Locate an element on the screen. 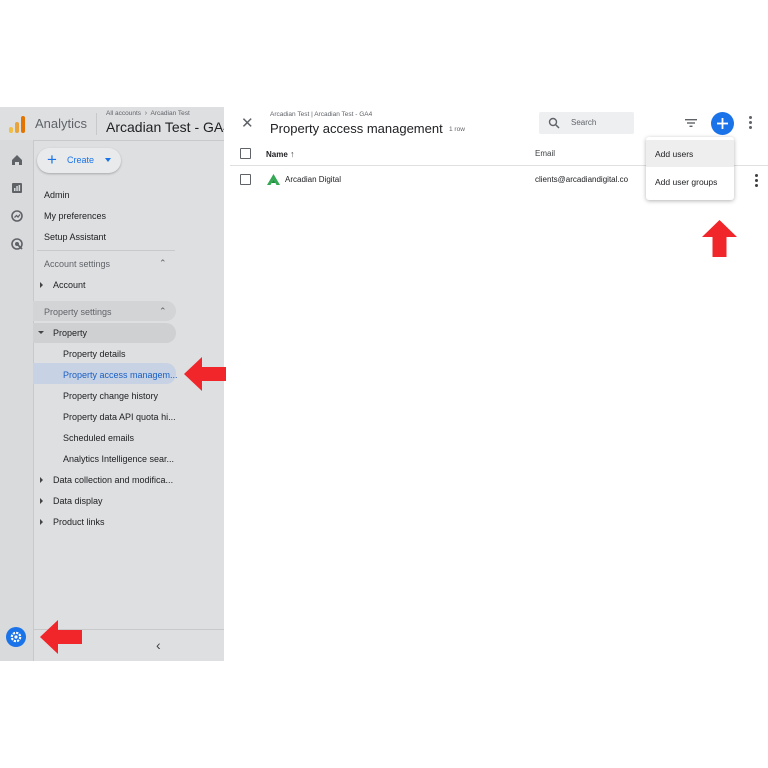  search-box: Search is located at coordinates (586, 123).